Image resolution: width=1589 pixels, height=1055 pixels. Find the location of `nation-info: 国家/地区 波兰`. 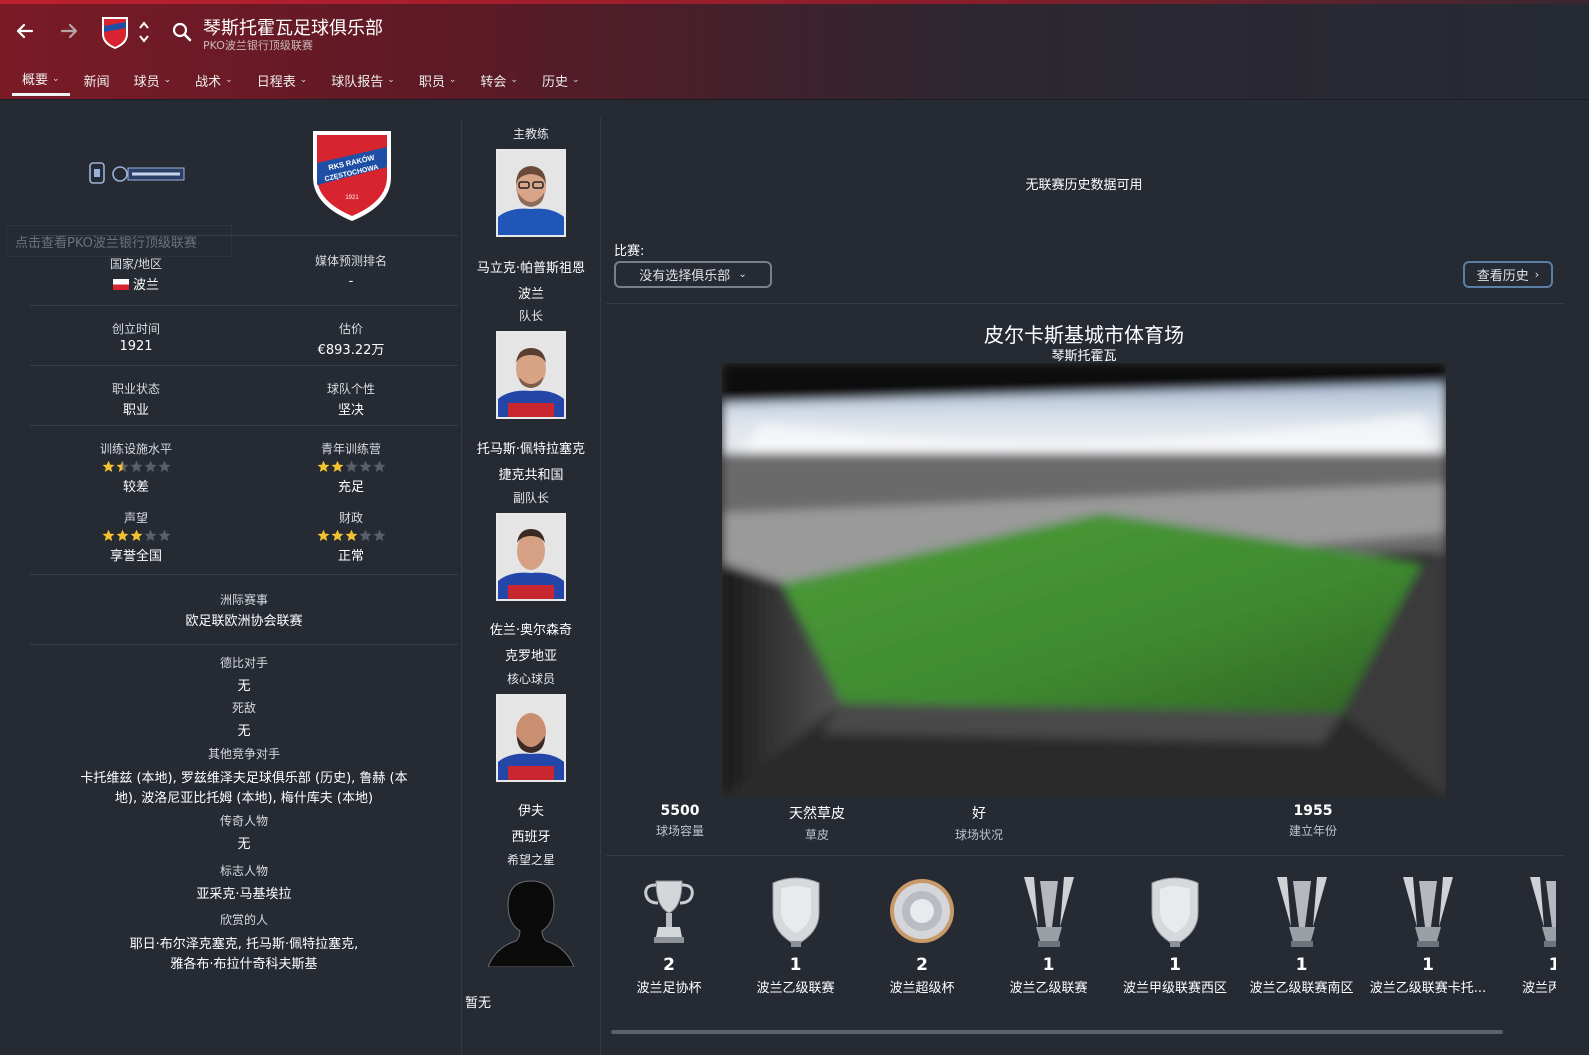

nation-info: 国家/地区 波兰 is located at coordinates (136, 274).